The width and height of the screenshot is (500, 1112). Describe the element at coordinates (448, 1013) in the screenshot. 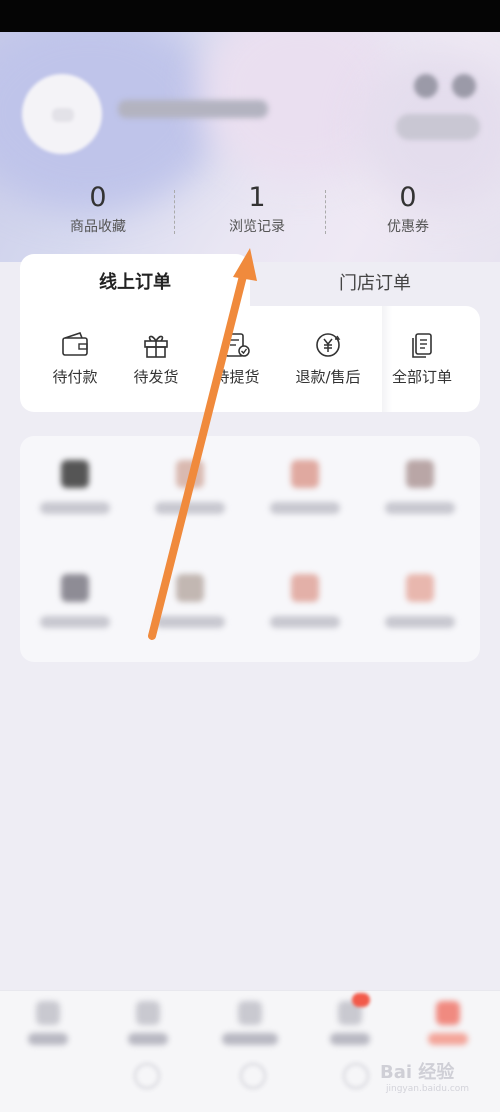

I see `profile-icon` at that location.